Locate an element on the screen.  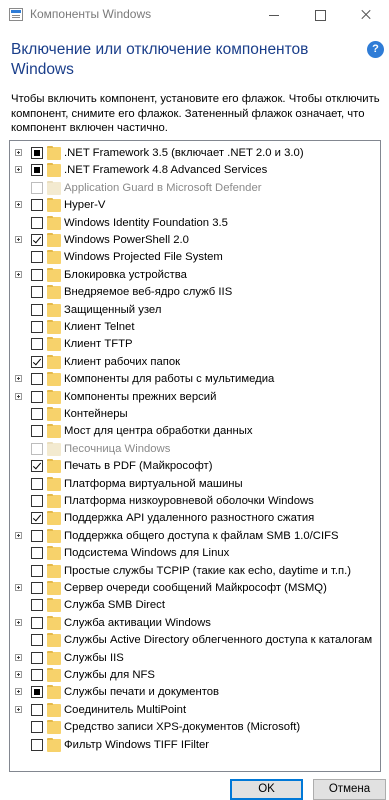
feature-row: Блокировка устройства is located at coordinates (195, 275).